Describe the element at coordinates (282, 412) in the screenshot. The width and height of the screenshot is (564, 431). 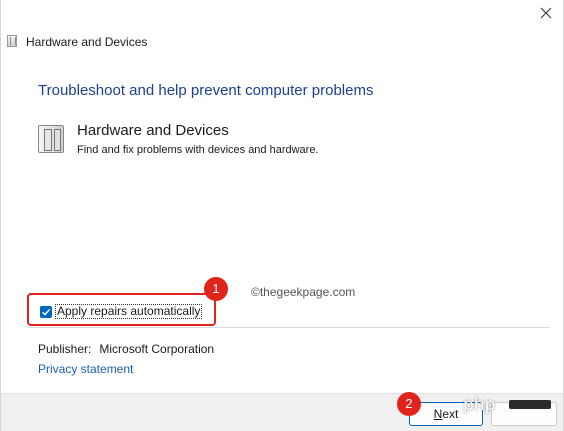
I see `footer-bar: Next` at that location.